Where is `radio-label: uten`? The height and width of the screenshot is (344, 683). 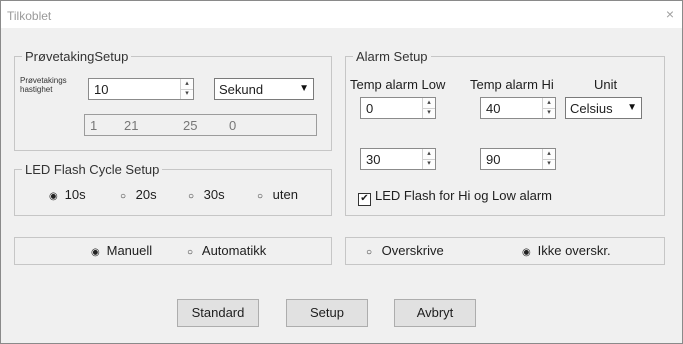
radio-label: uten is located at coordinates (285, 194).